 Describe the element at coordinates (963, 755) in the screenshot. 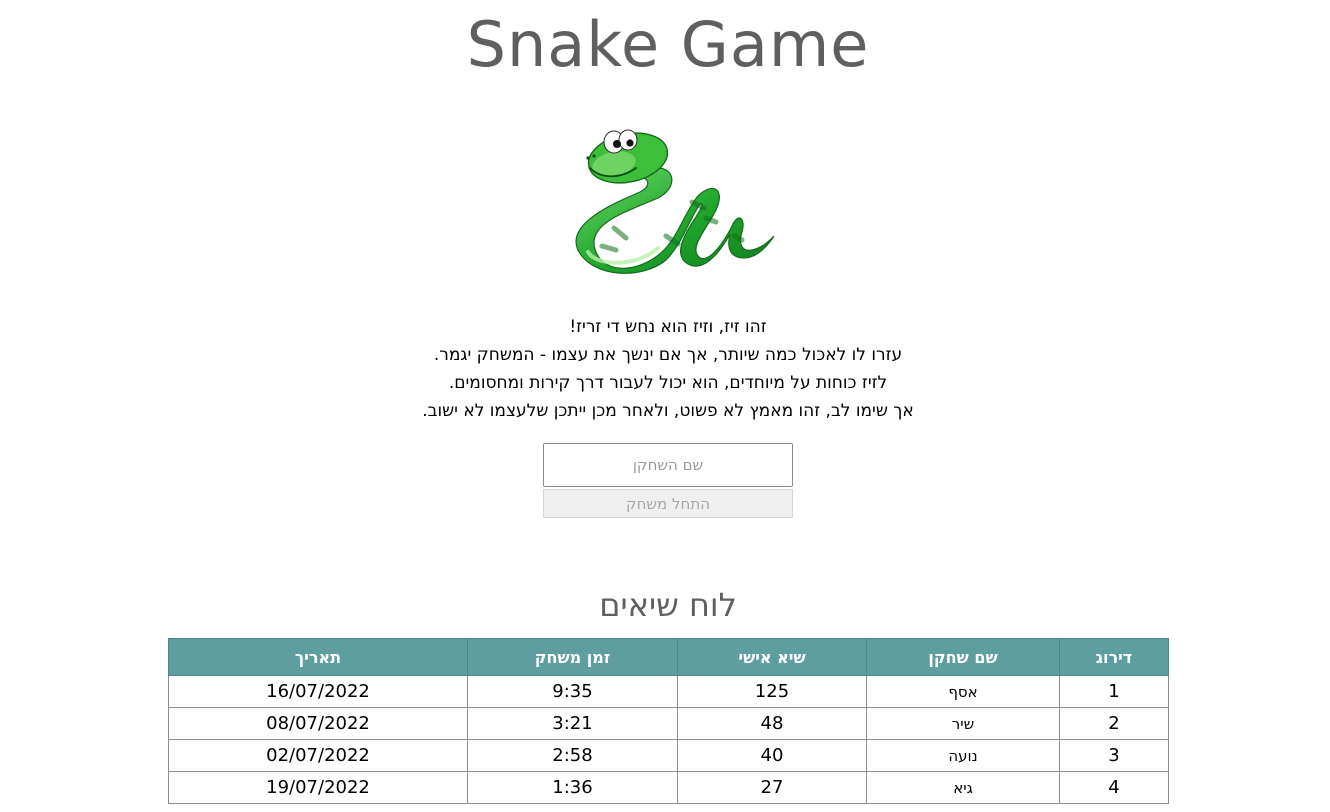

I see `cell-player-name: נועה` at that location.